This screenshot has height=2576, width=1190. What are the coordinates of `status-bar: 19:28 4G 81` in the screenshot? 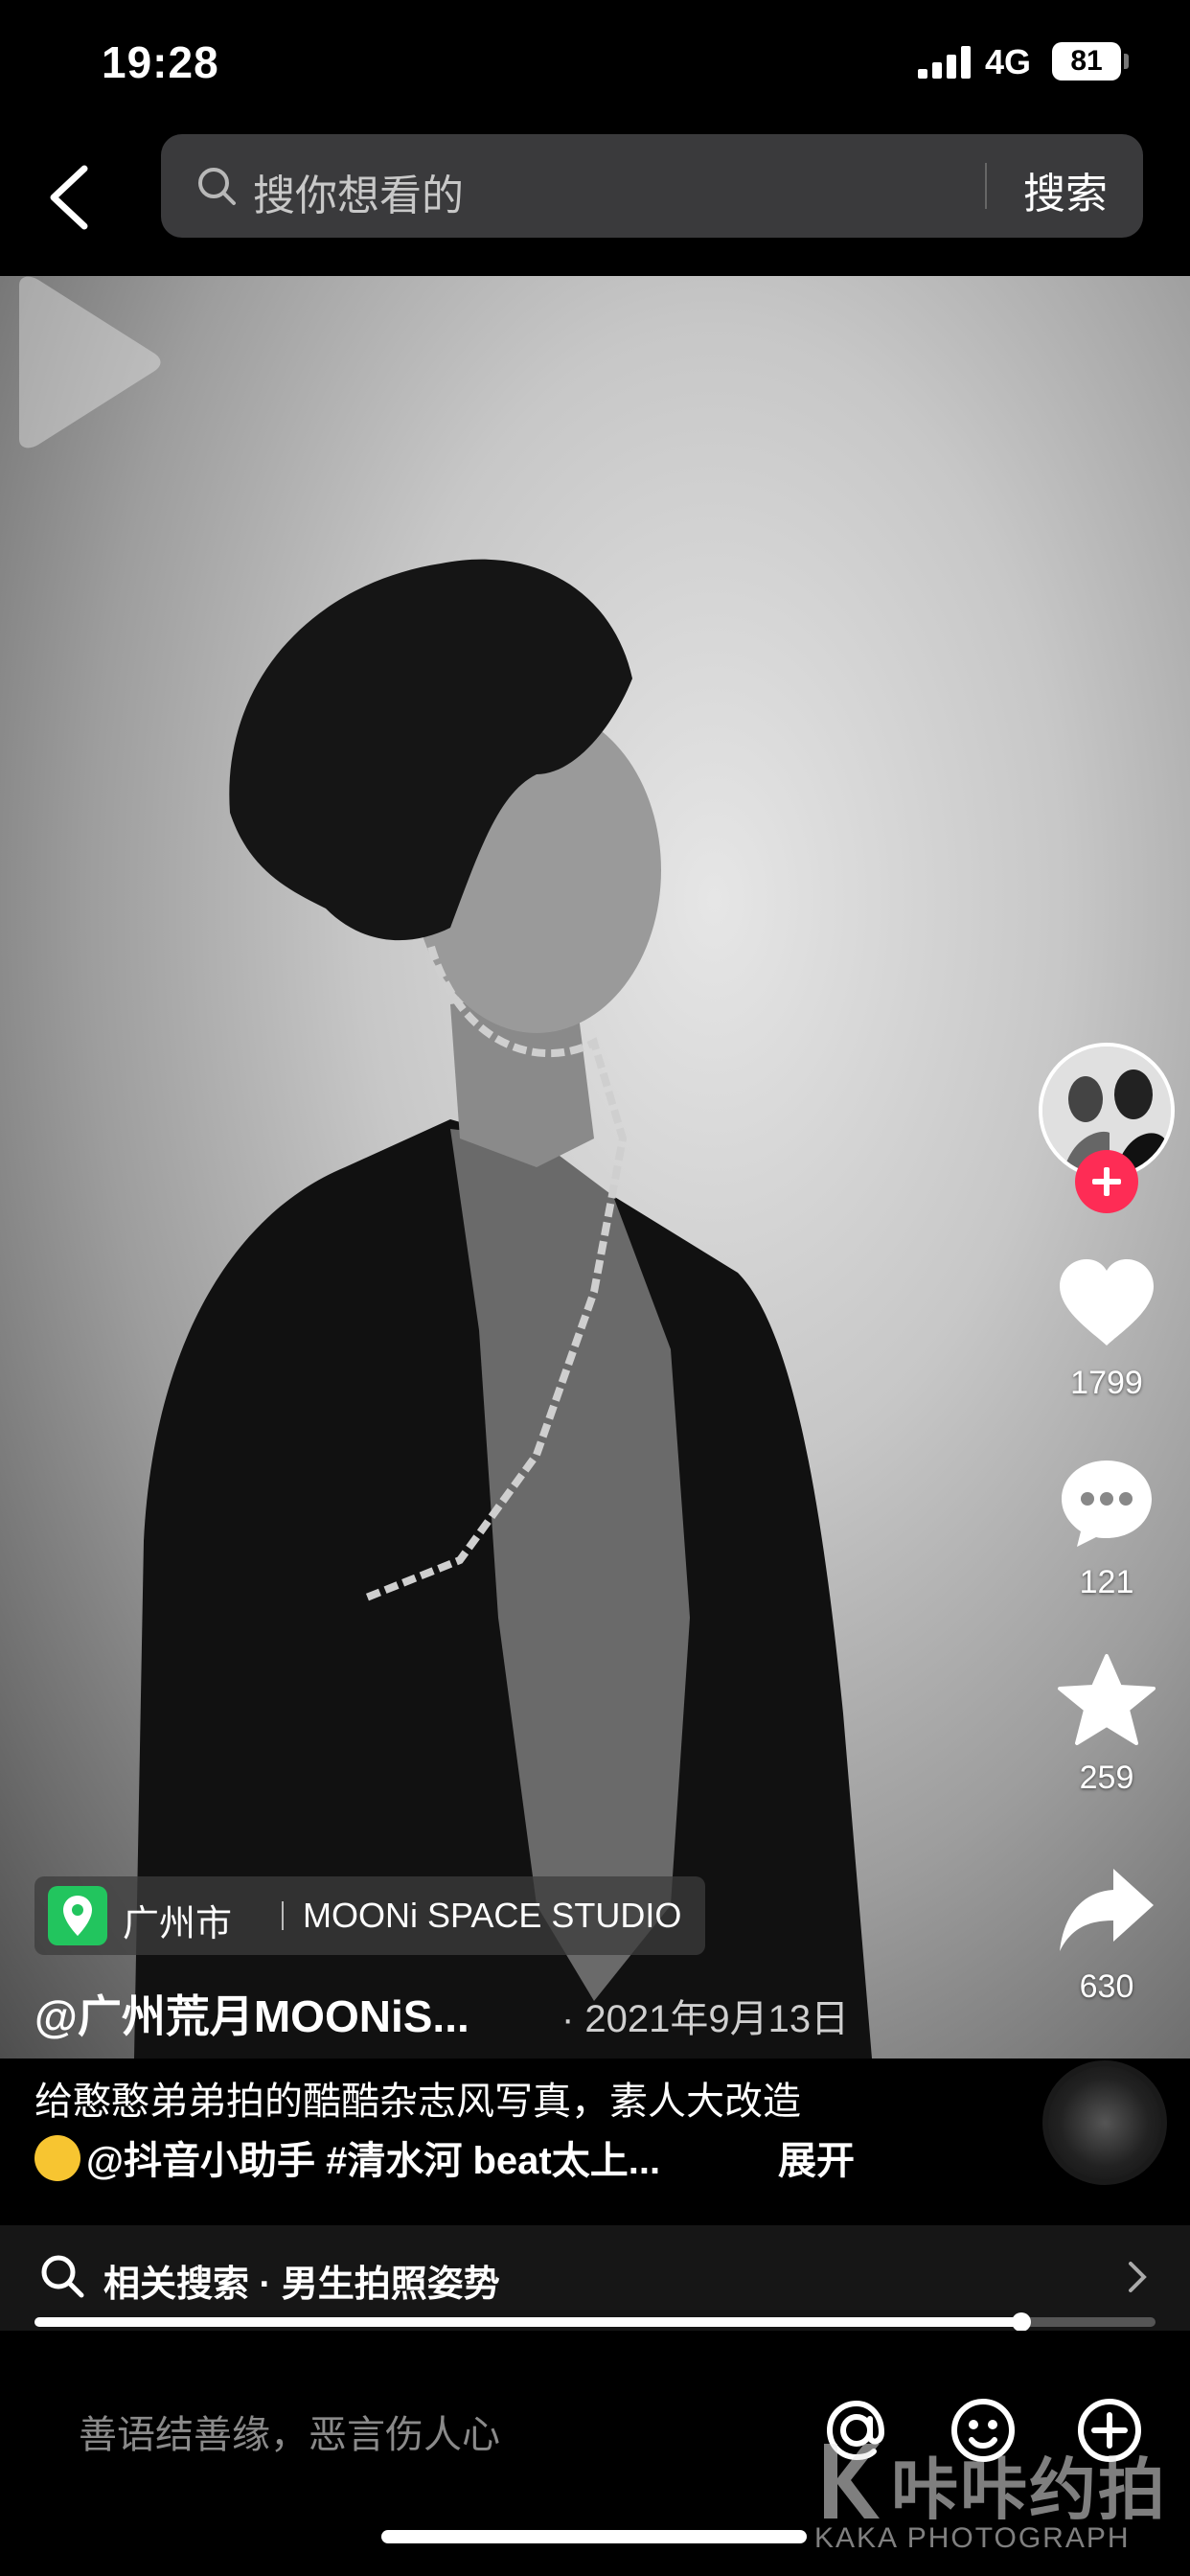 It's located at (595, 67).